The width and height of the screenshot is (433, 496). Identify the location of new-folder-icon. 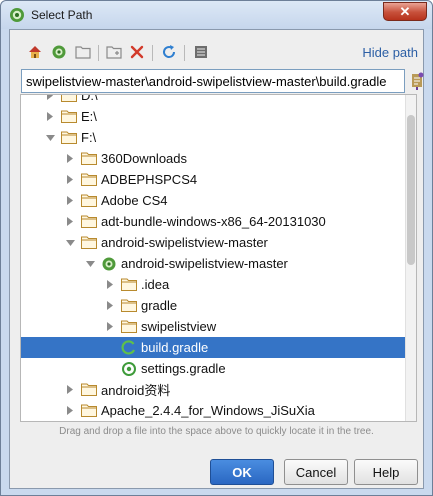
(114, 52).